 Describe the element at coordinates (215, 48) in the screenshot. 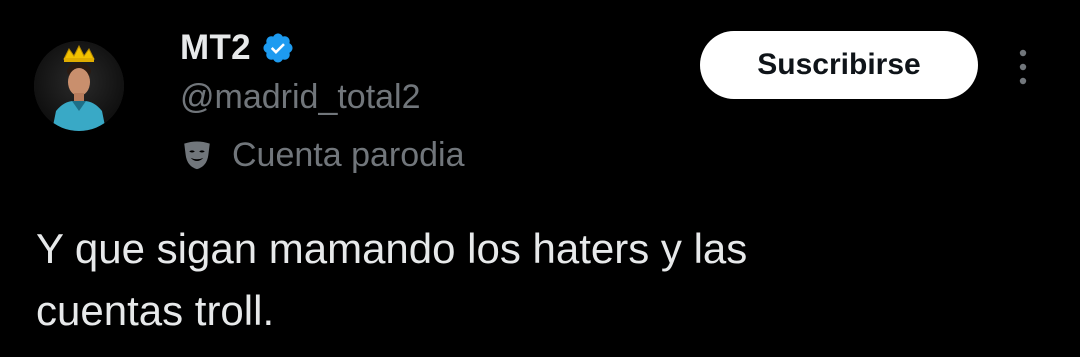

I see `display-name: MT2` at that location.